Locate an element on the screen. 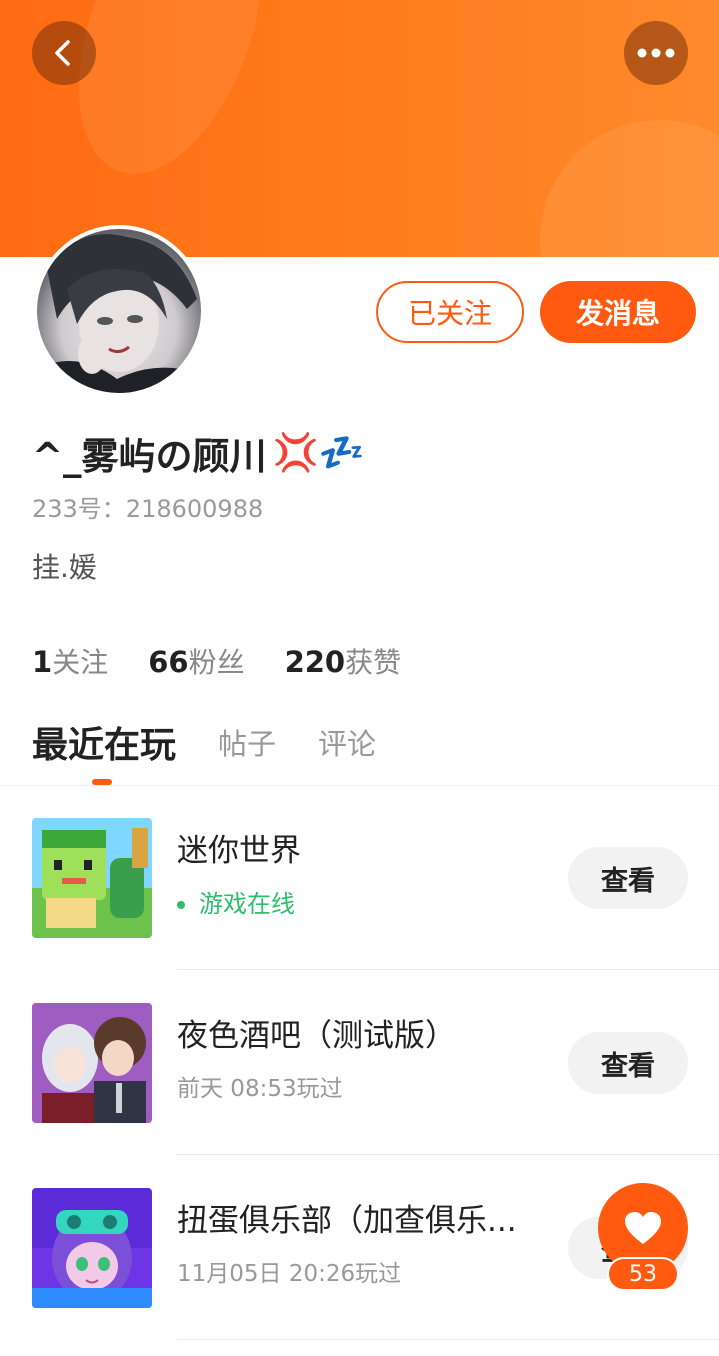 The image size is (719, 1356). game-name: 迷你世界 is located at coordinates (239, 851).